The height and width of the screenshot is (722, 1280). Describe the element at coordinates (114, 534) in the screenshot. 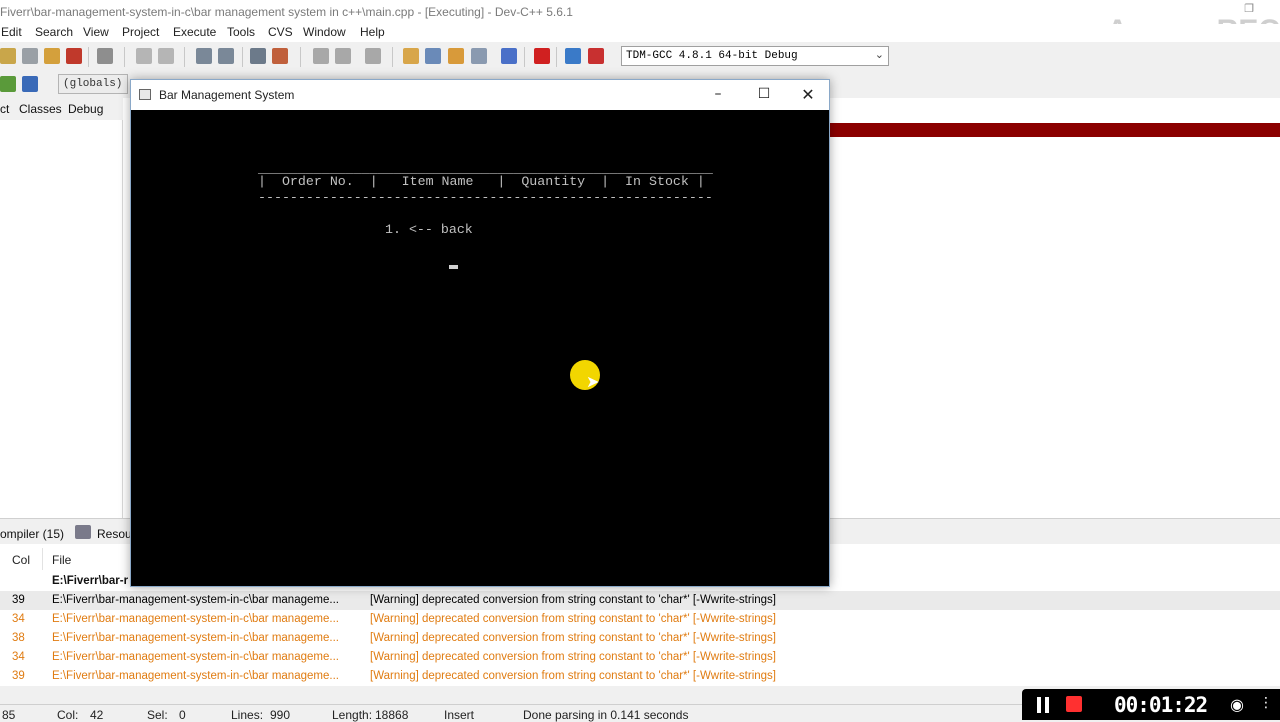

I see `tab-resources: Resou` at that location.